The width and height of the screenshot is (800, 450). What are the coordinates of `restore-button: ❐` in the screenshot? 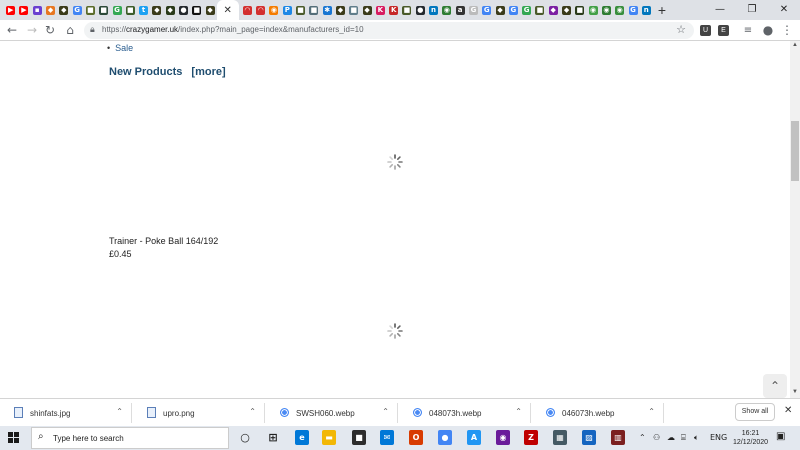 It's located at (752, 10).